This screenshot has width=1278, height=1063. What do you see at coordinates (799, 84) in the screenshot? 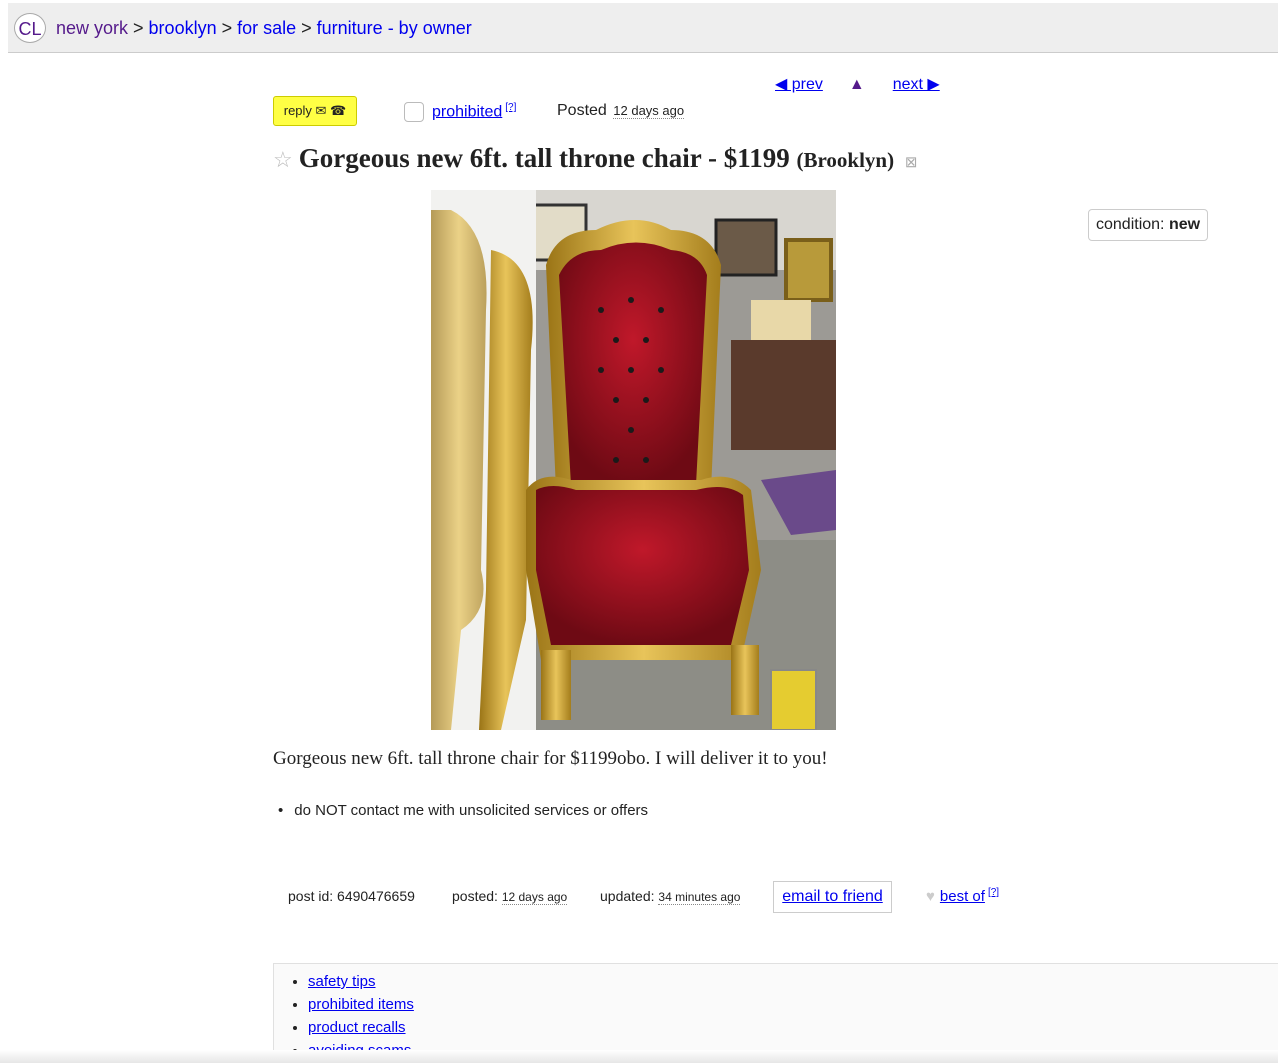
I see `prev-link: ◀ prev` at bounding box center [799, 84].